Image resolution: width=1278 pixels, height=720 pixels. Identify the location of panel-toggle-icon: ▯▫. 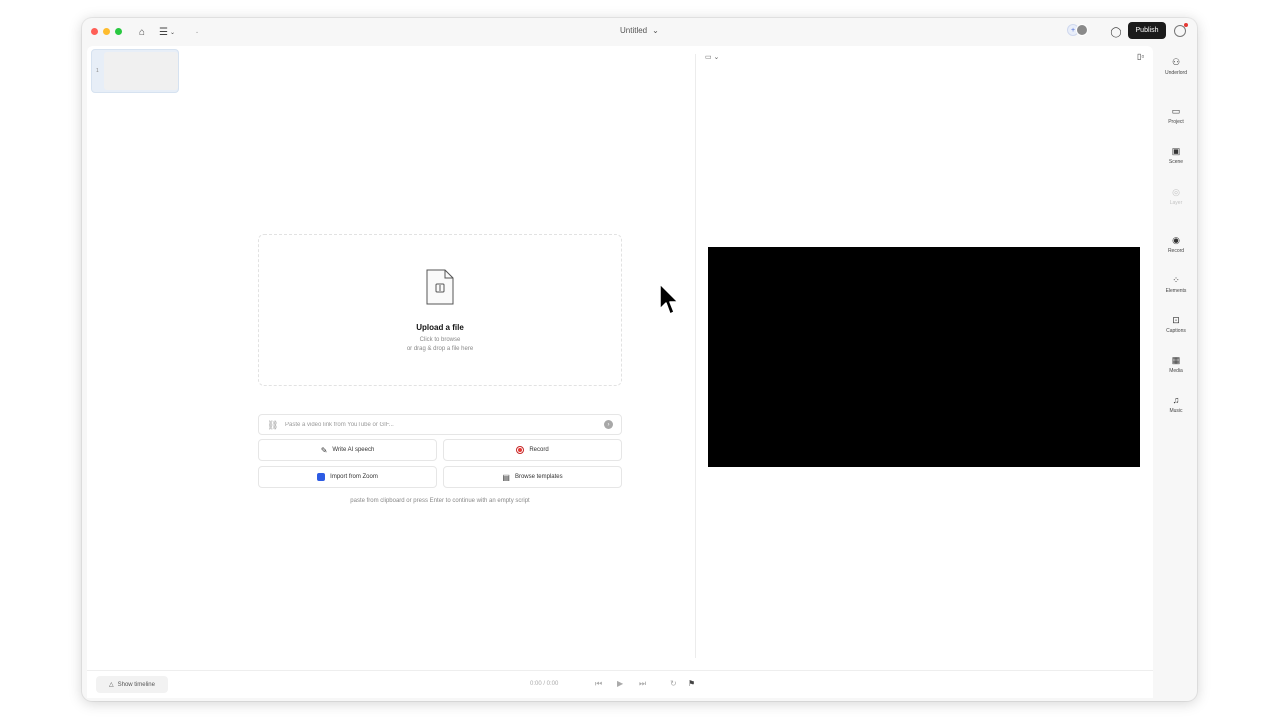
(1140, 56).